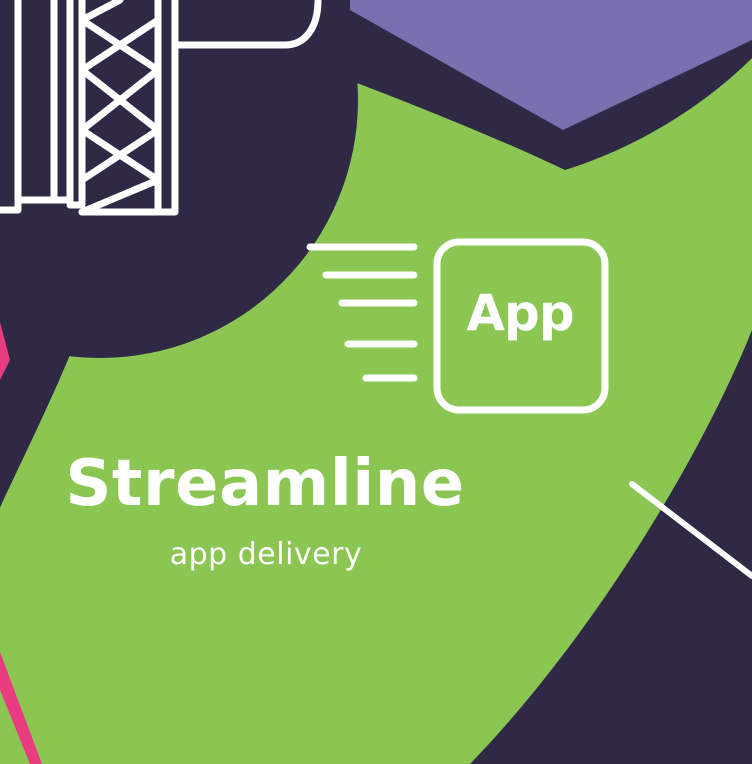  I want to click on headline: Streamline, so click(265, 484).